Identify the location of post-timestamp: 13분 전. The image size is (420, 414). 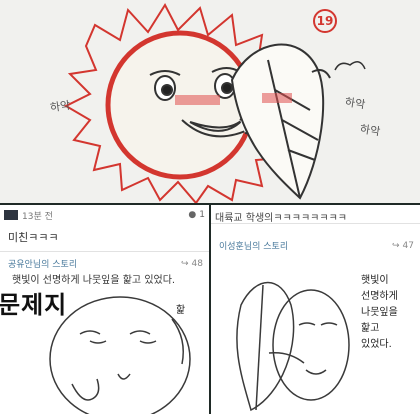
(37, 216).